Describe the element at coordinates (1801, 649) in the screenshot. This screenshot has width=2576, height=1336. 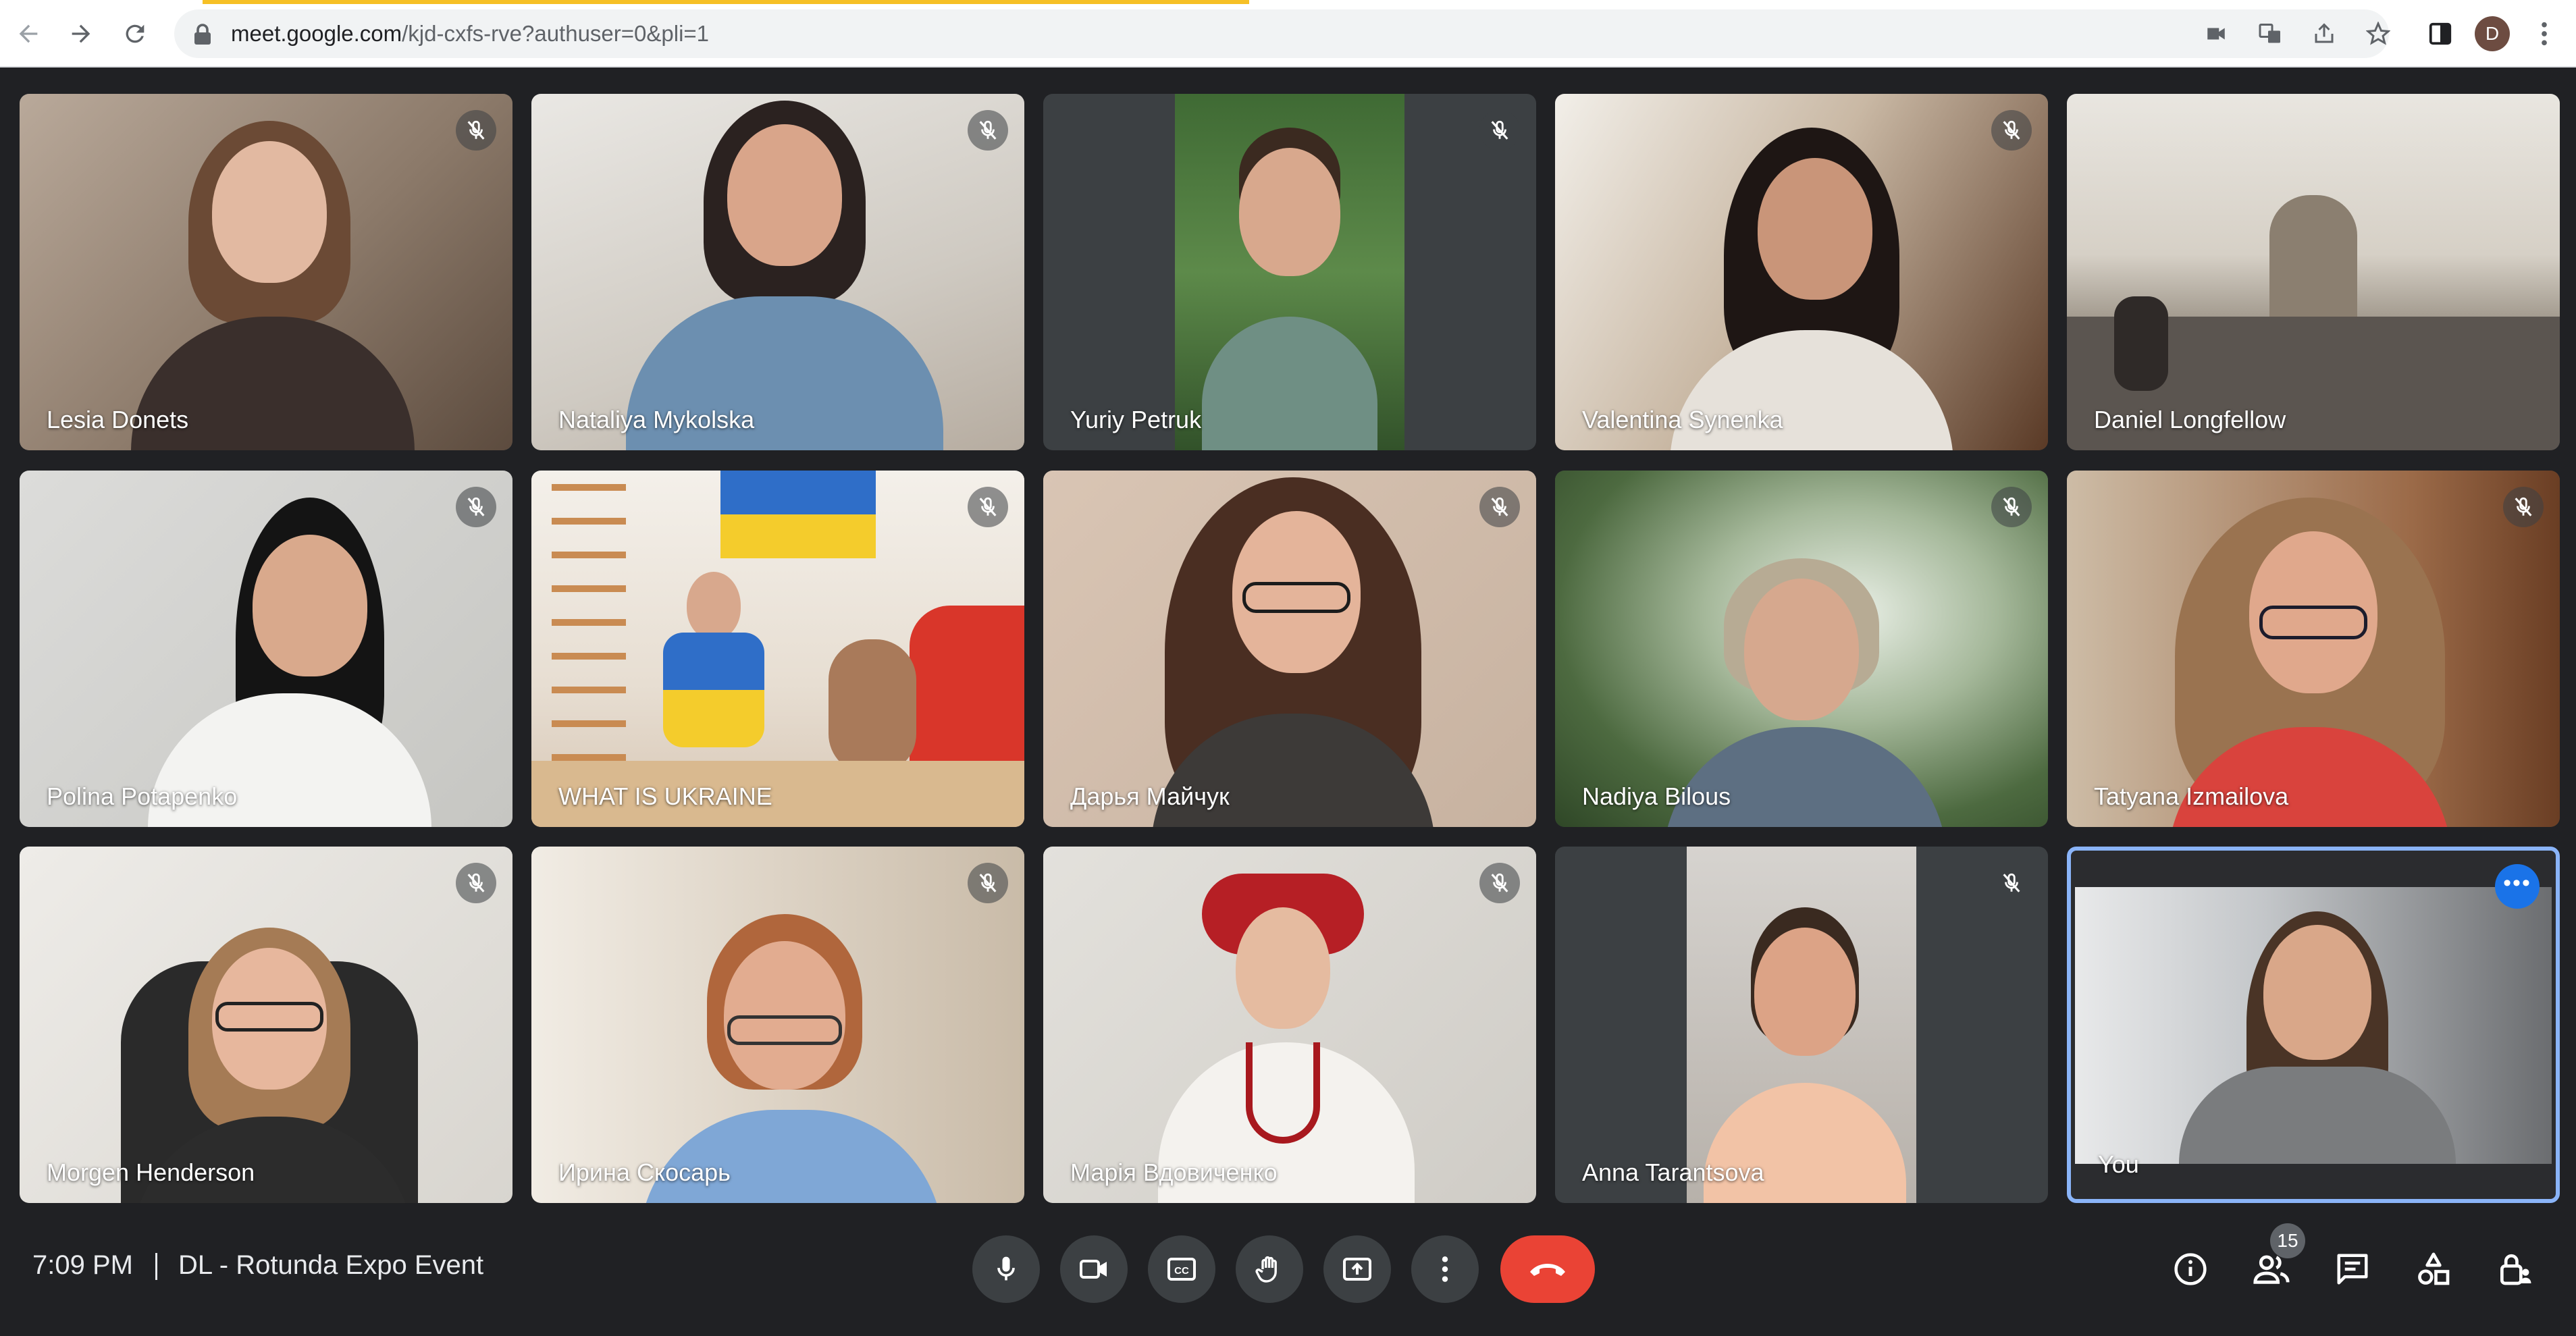
I see `participant-tile: Nadiya Bilous` at that location.